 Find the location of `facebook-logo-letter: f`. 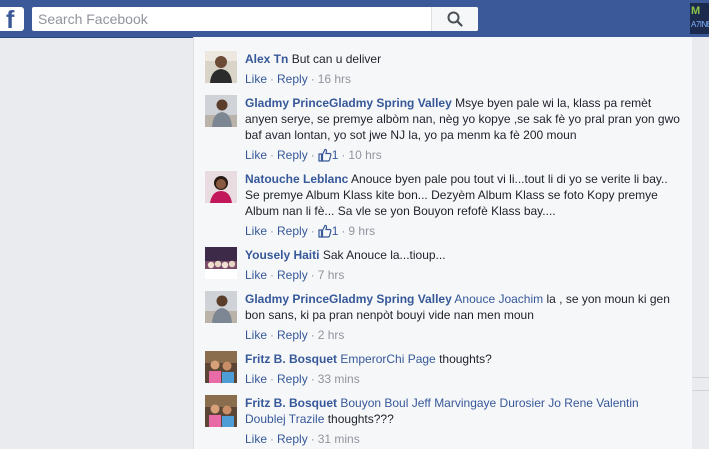

facebook-logo-letter: f is located at coordinates (10, 20).